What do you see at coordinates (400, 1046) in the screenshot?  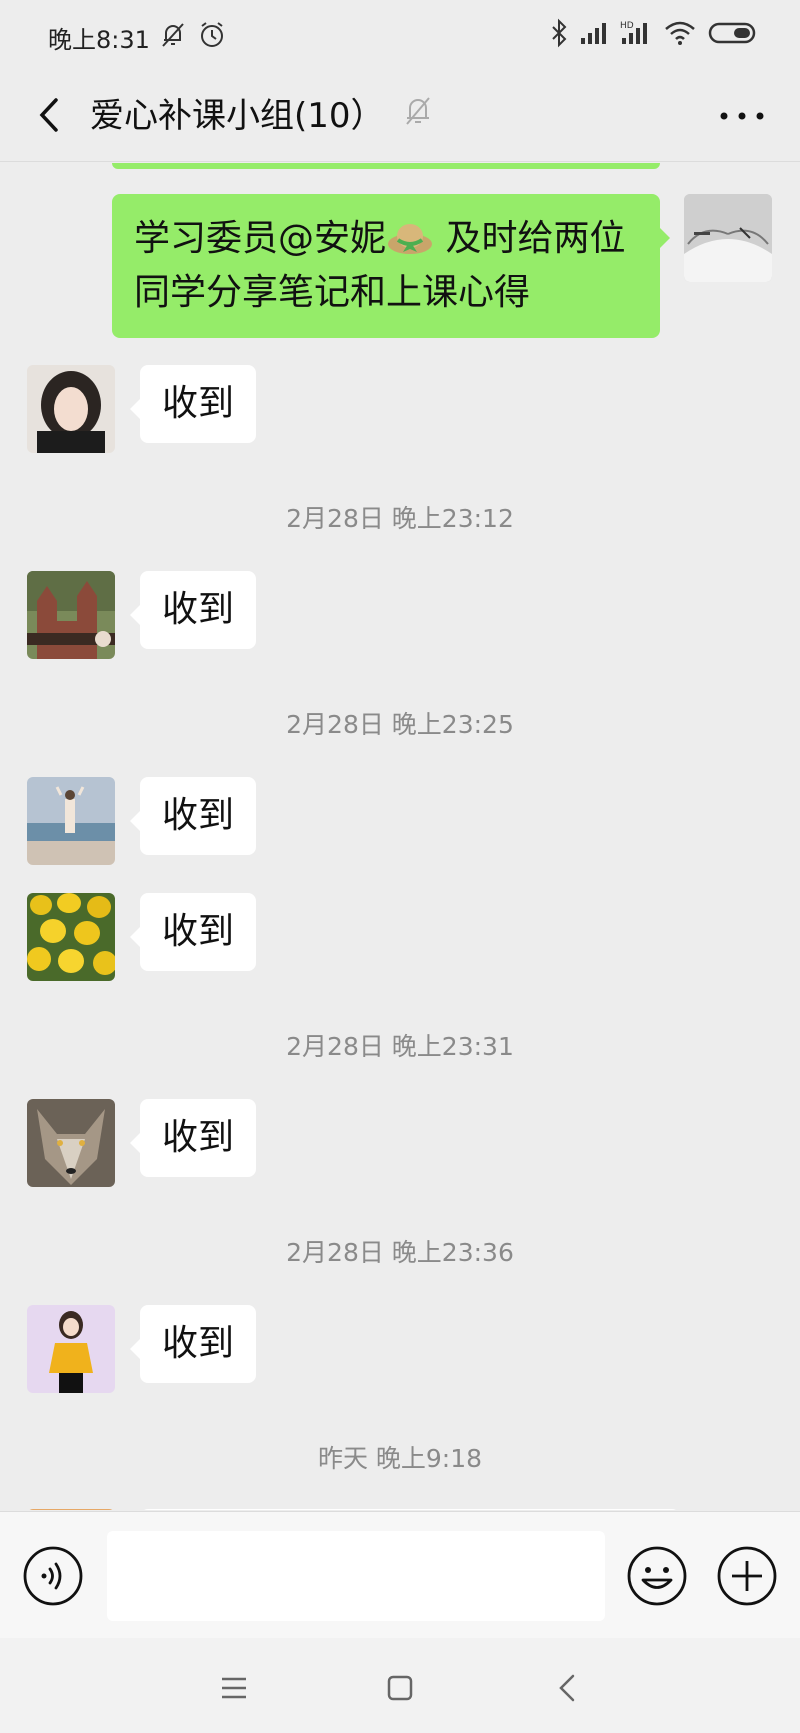 I see `timestamp: 2月28日 晚上23:31` at bounding box center [400, 1046].